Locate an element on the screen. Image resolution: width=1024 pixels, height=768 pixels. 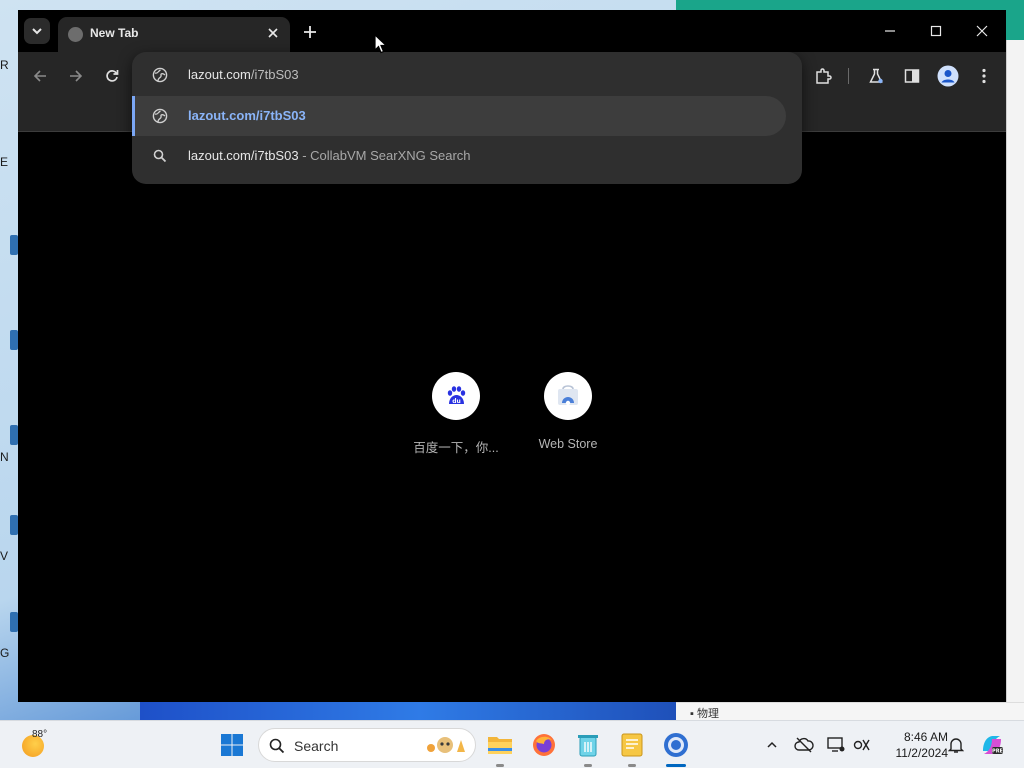
taskbar-chrome is located at coordinates (676, 749).